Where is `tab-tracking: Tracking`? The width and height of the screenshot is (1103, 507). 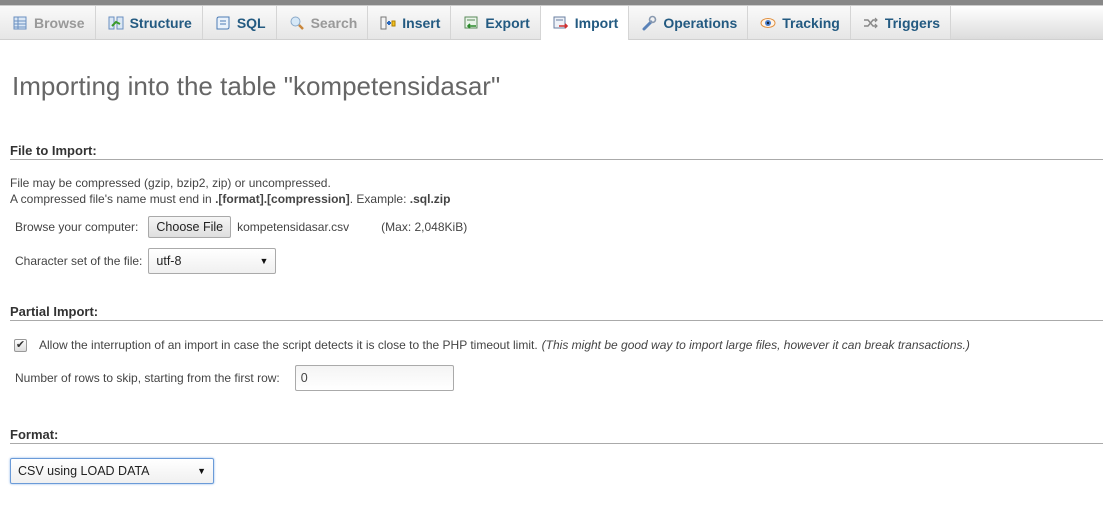
tab-tracking: Tracking is located at coordinates (799, 22).